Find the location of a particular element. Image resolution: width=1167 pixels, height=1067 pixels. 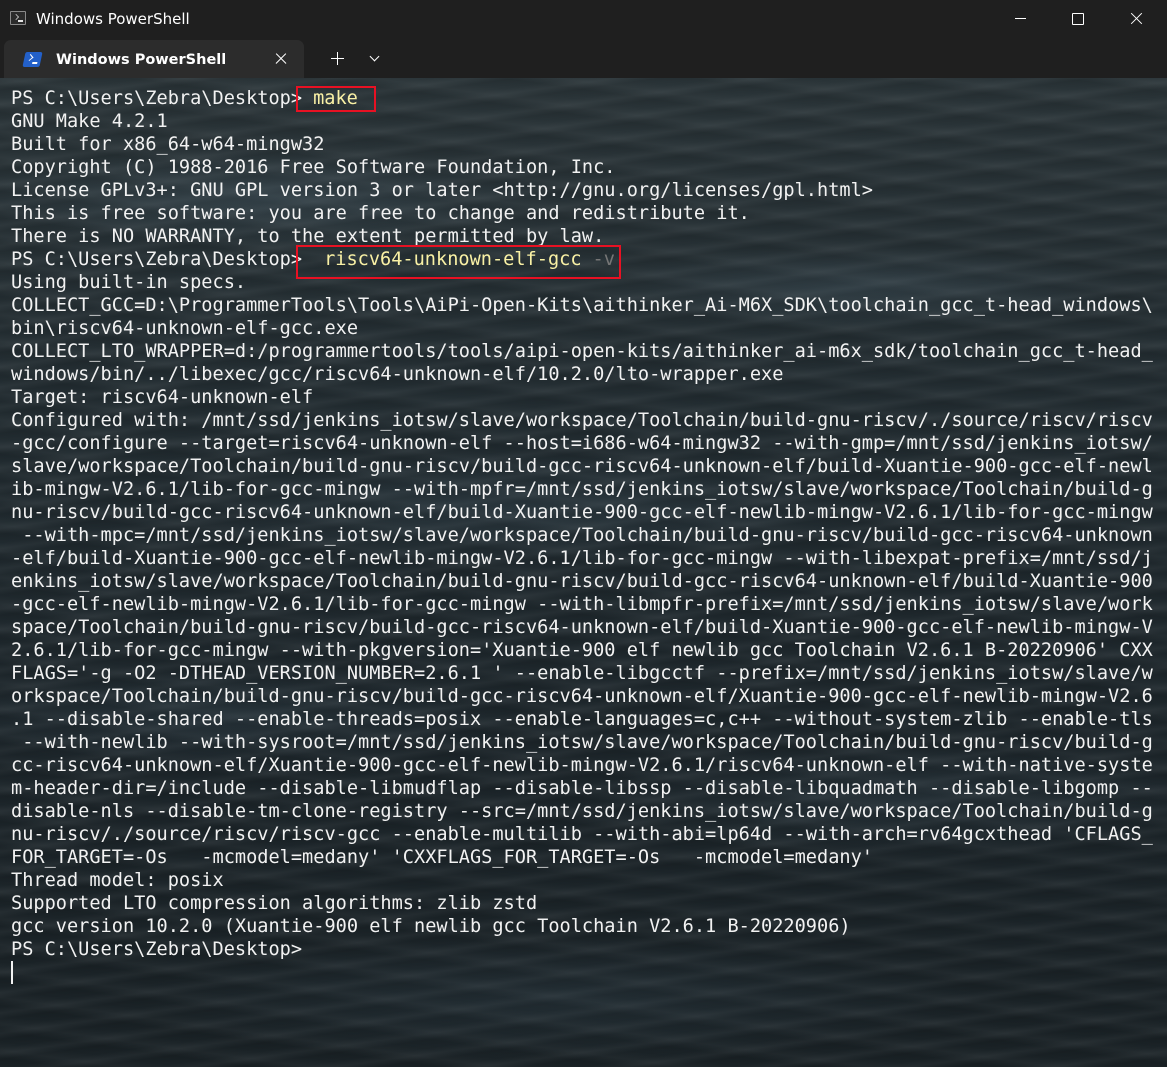

text-cursor is located at coordinates (12, 972).